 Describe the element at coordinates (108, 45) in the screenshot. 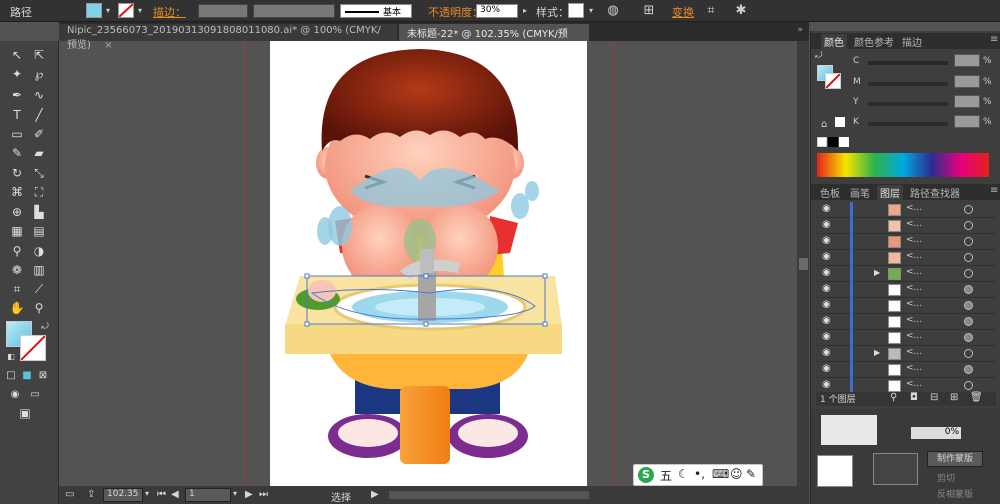

I see `close-icon: ×` at that location.